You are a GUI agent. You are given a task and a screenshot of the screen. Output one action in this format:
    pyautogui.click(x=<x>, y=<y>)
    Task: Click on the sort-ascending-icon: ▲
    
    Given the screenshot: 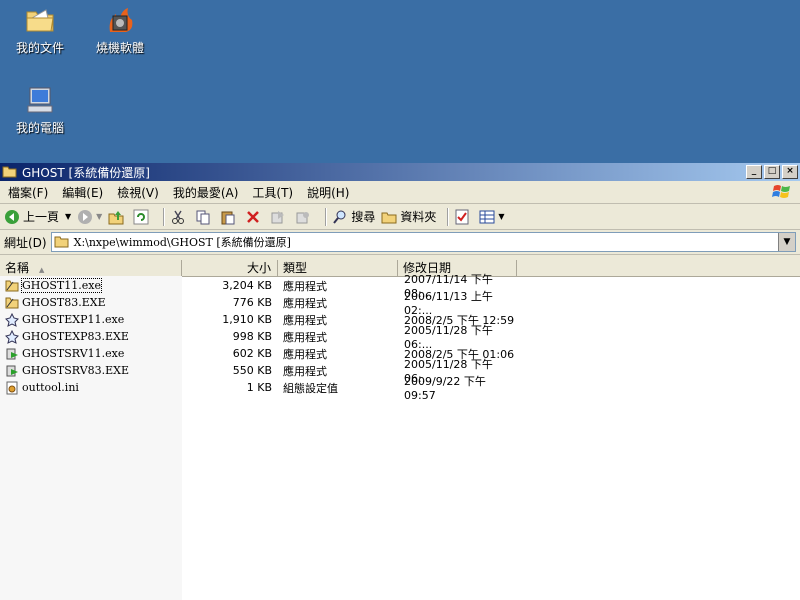 What is the action you would take?
    pyautogui.click(x=42, y=270)
    